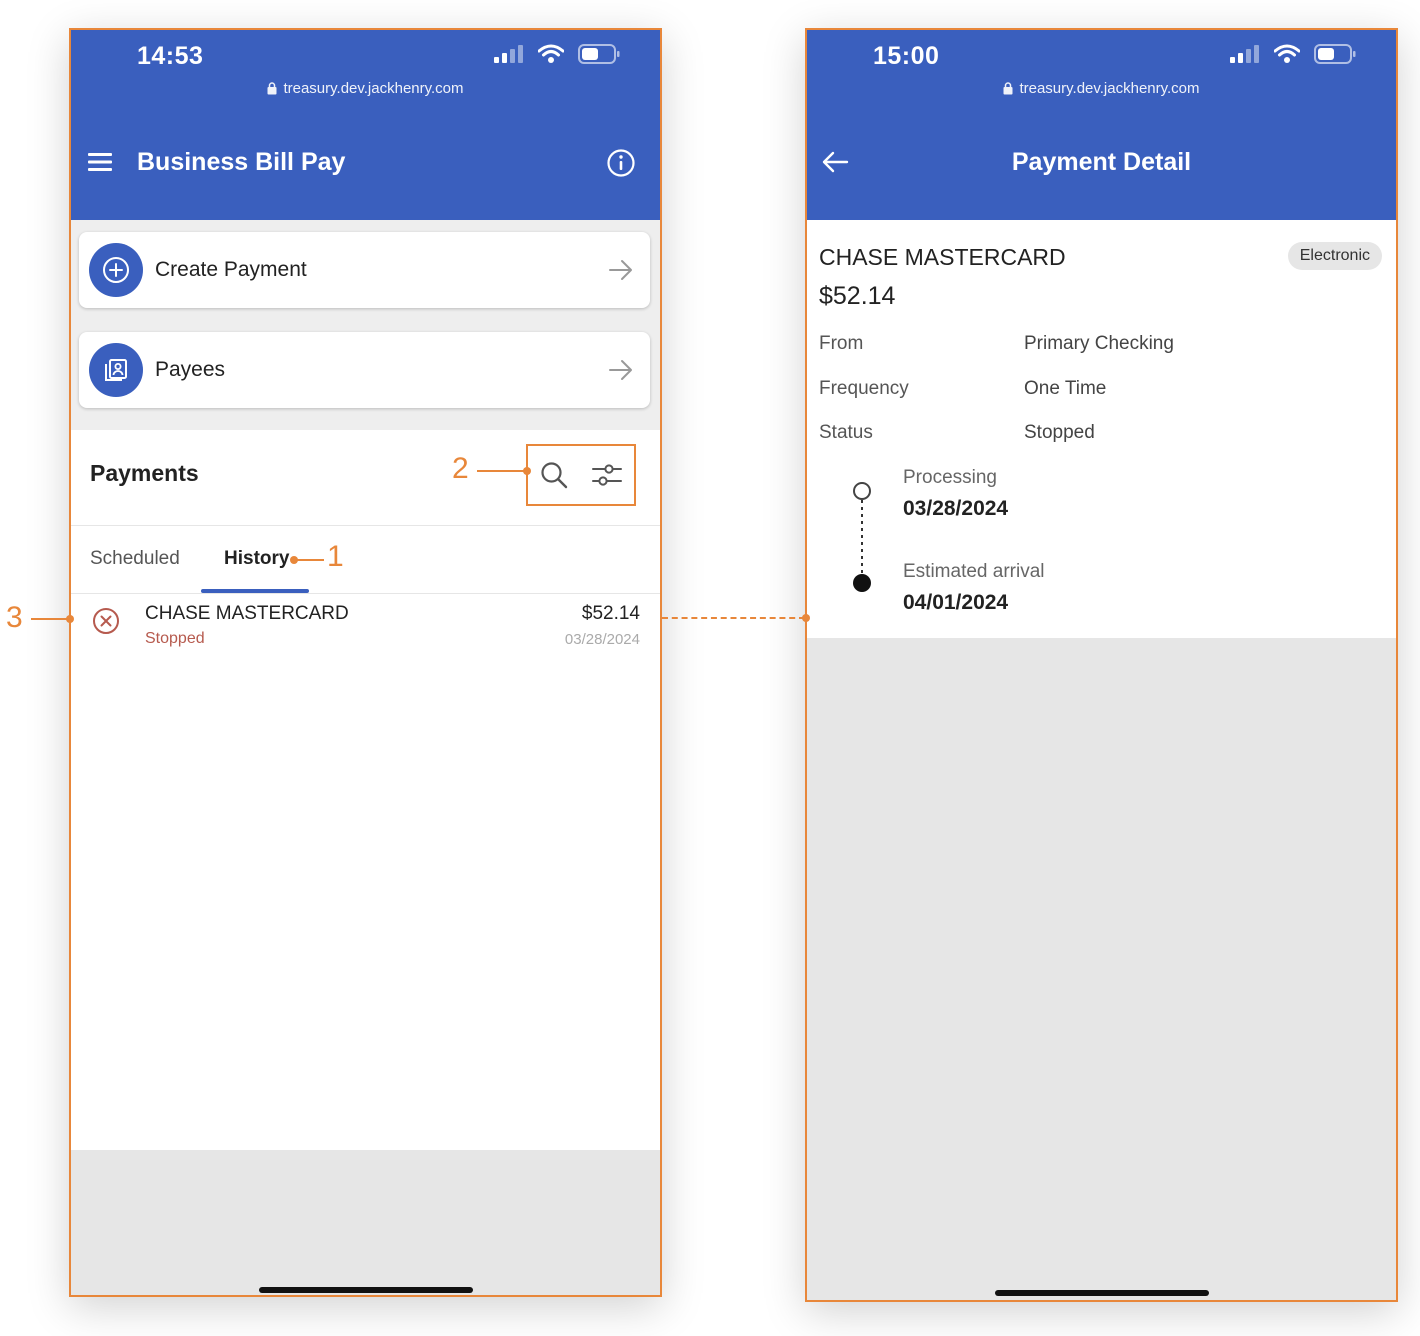 This screenshot has width=1420, height=1336. I want to click on detail-value-from: Primary Checking, so click(1099, 343).